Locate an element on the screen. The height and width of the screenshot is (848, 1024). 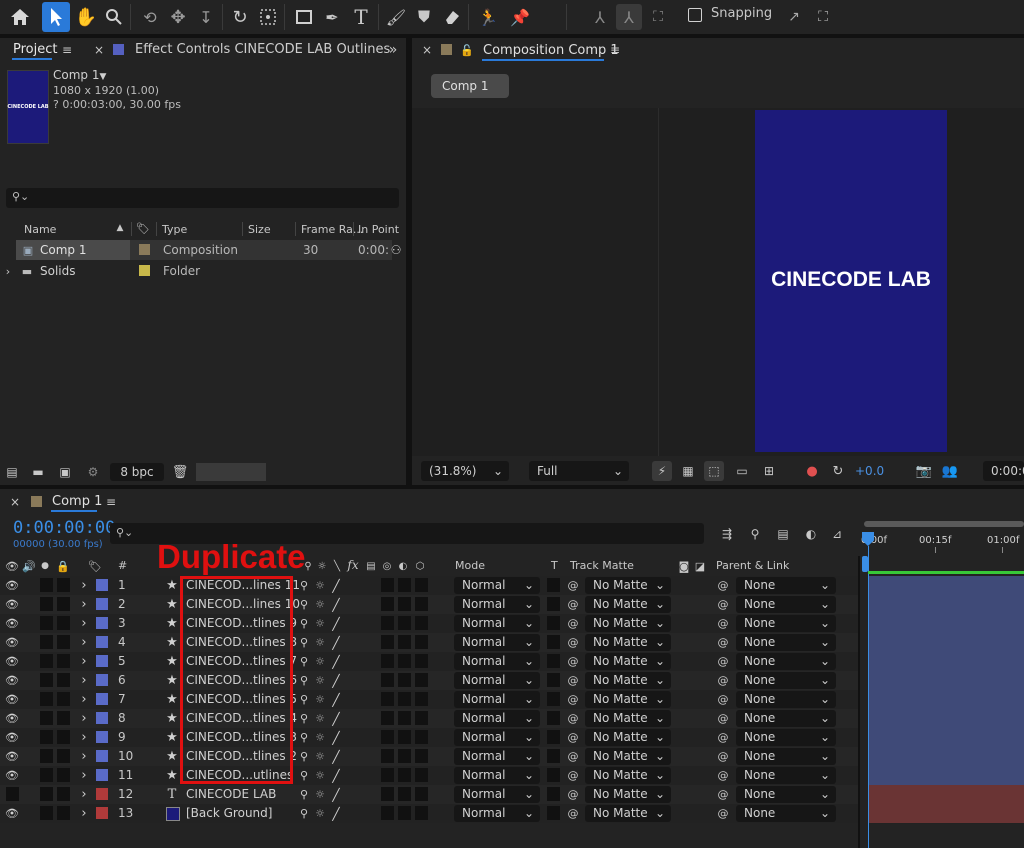
tab-project: Project is located at coordinates (35, 49).